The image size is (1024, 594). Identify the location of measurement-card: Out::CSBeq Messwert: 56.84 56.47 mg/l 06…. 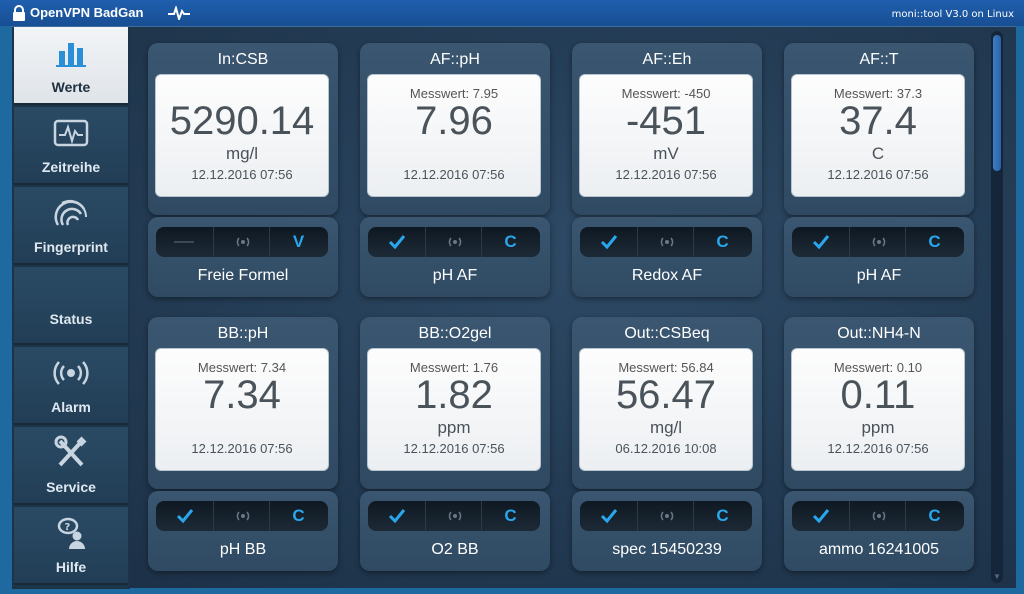
(667, 403).